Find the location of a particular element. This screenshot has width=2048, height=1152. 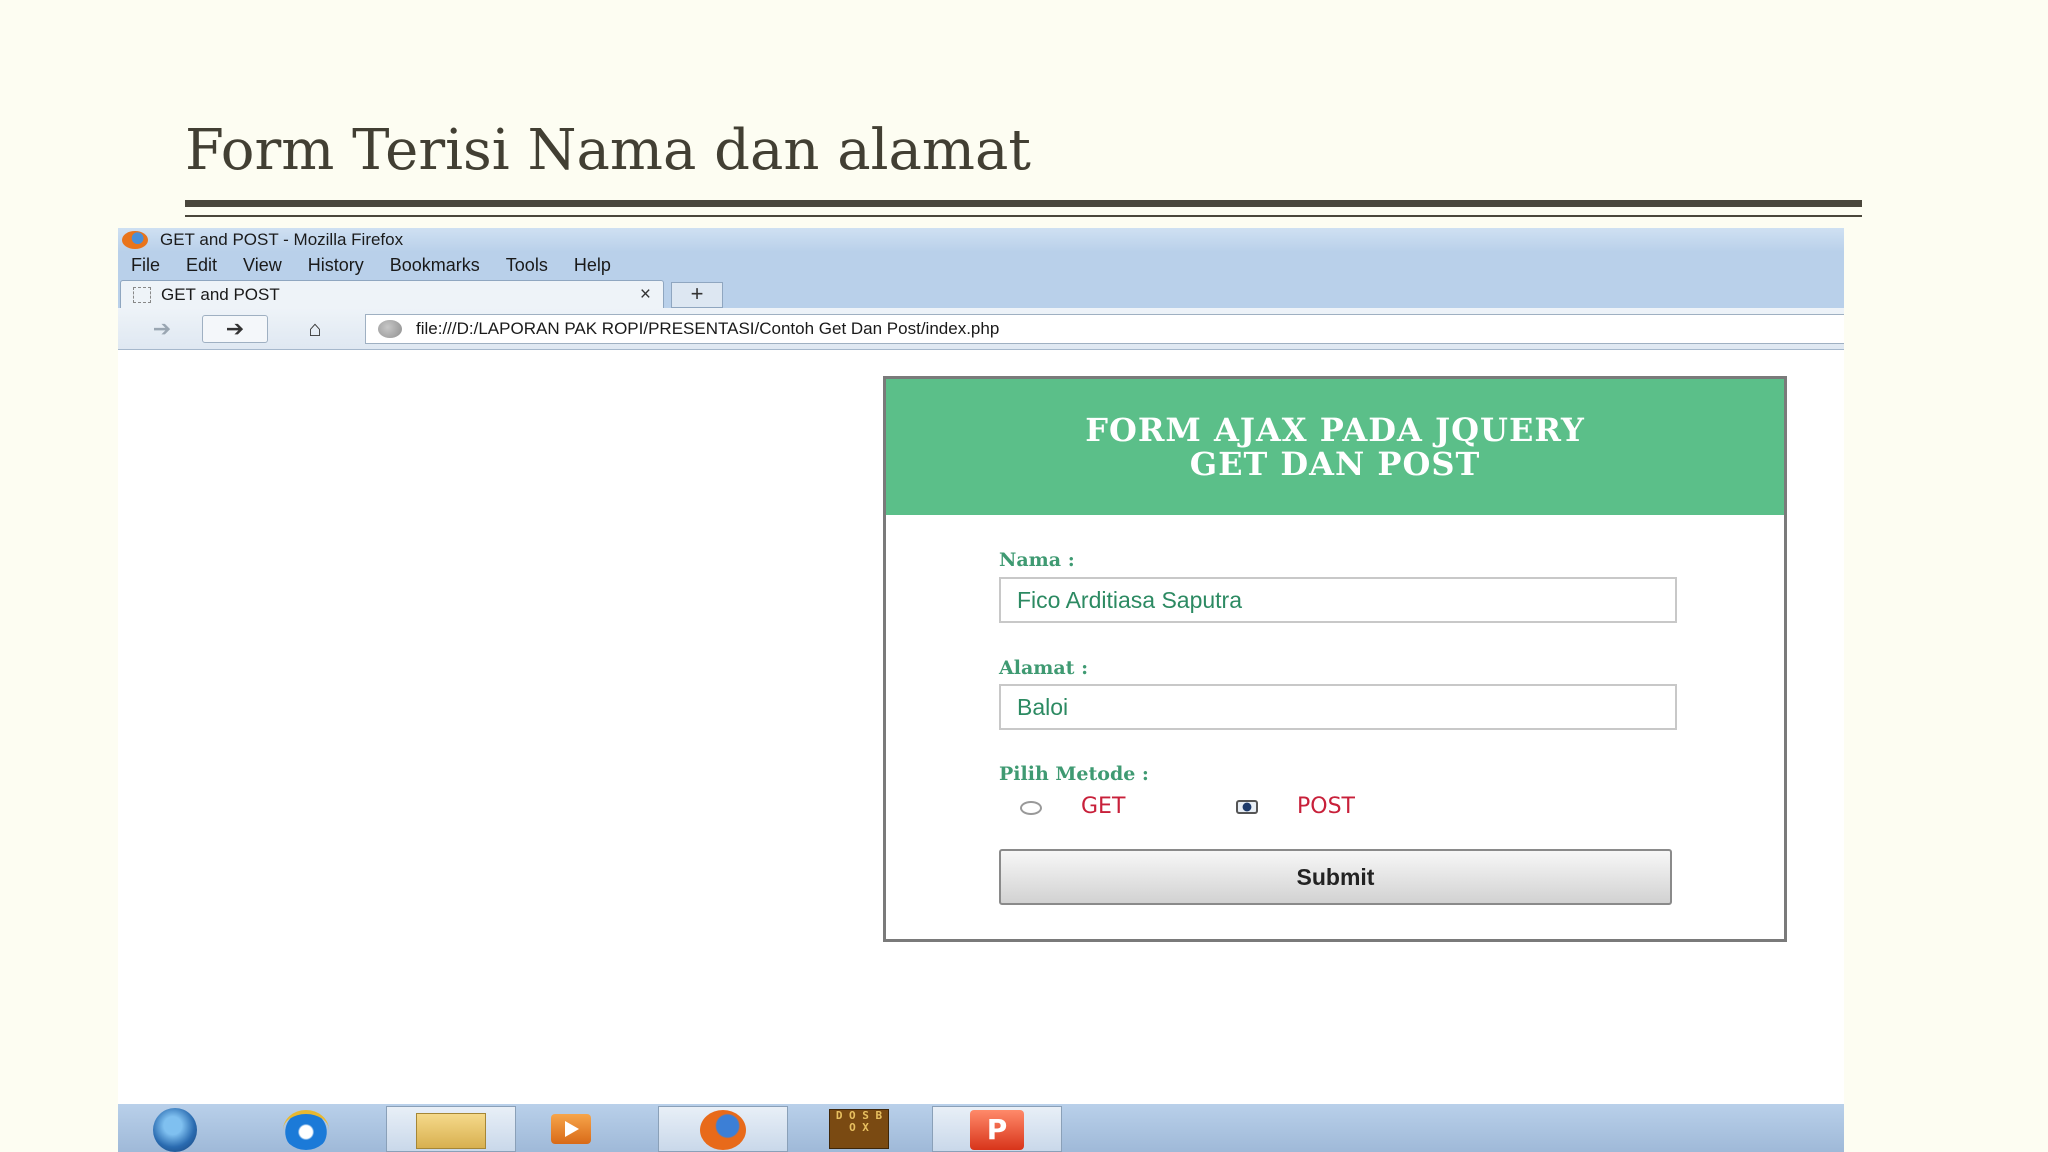

forward-button: ➔ is located at coordinates (235, 329).